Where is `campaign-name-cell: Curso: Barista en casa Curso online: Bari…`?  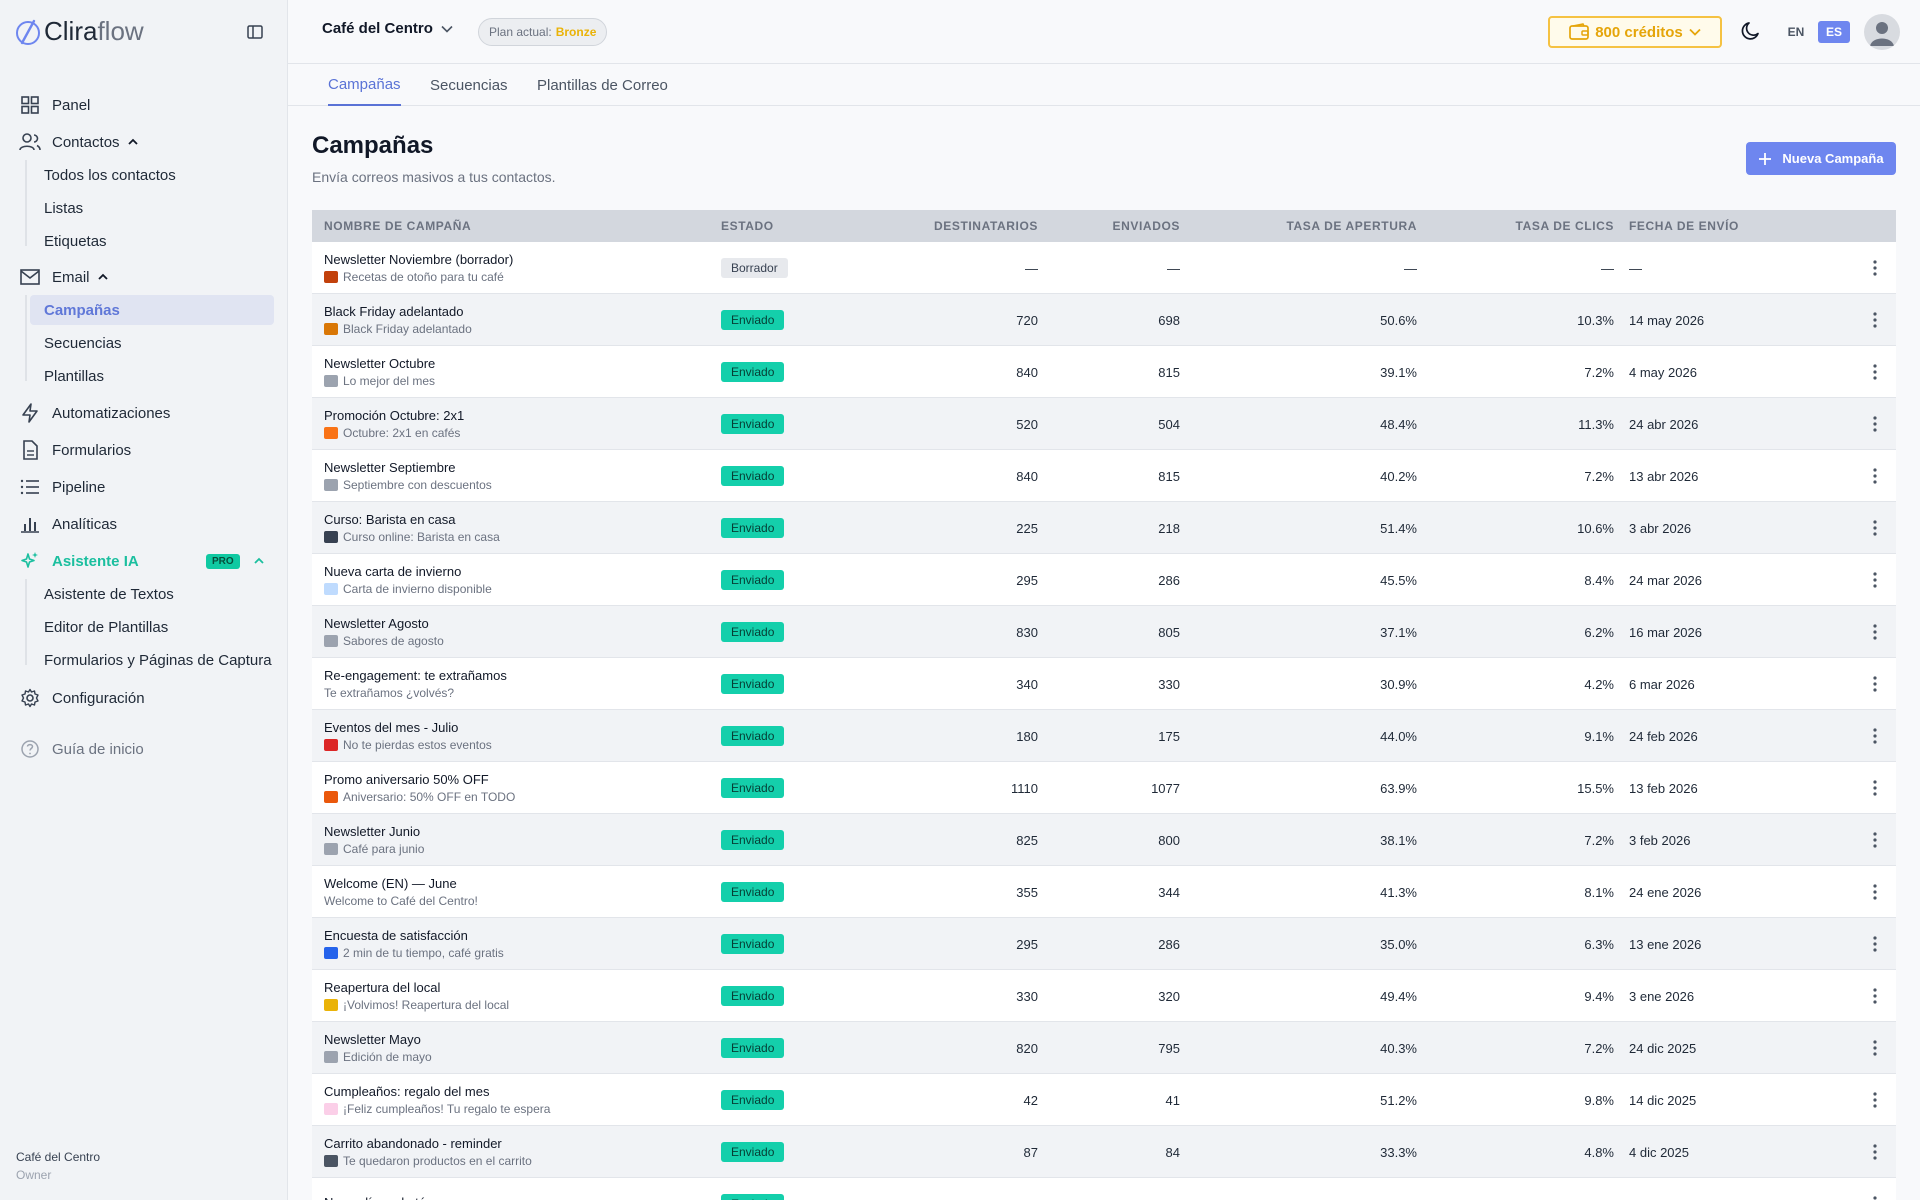
campaign-name-cell: Curso: Barista en casa Curso online: Bari… is located at coordinates (514, 528).